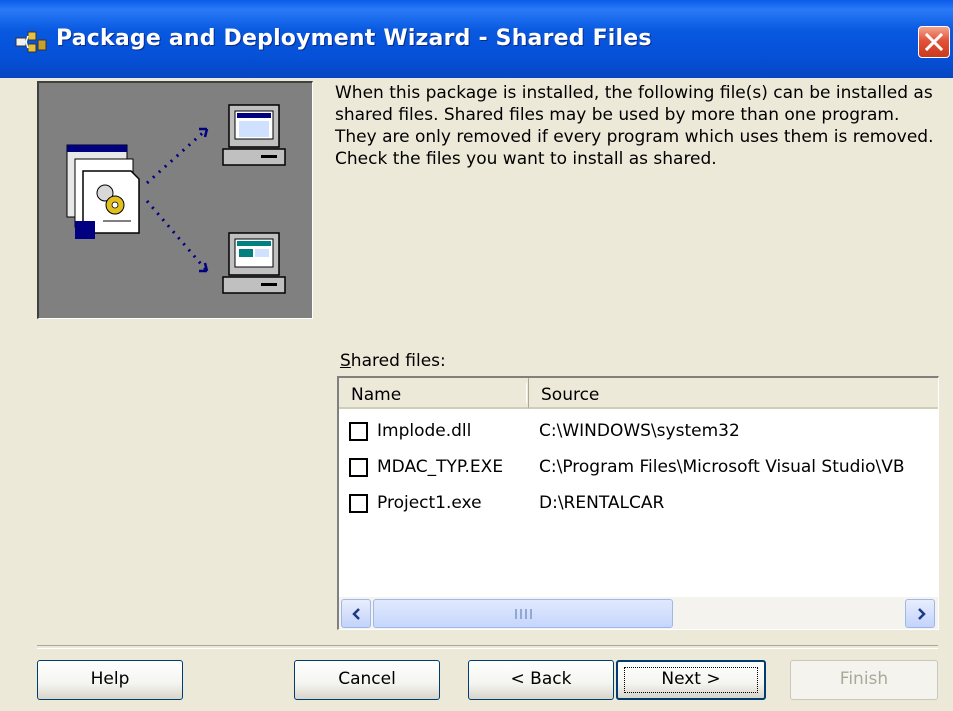 This screenshot has width=953, height=711. I want to click on finish-button: Finish, so click(864, 680).